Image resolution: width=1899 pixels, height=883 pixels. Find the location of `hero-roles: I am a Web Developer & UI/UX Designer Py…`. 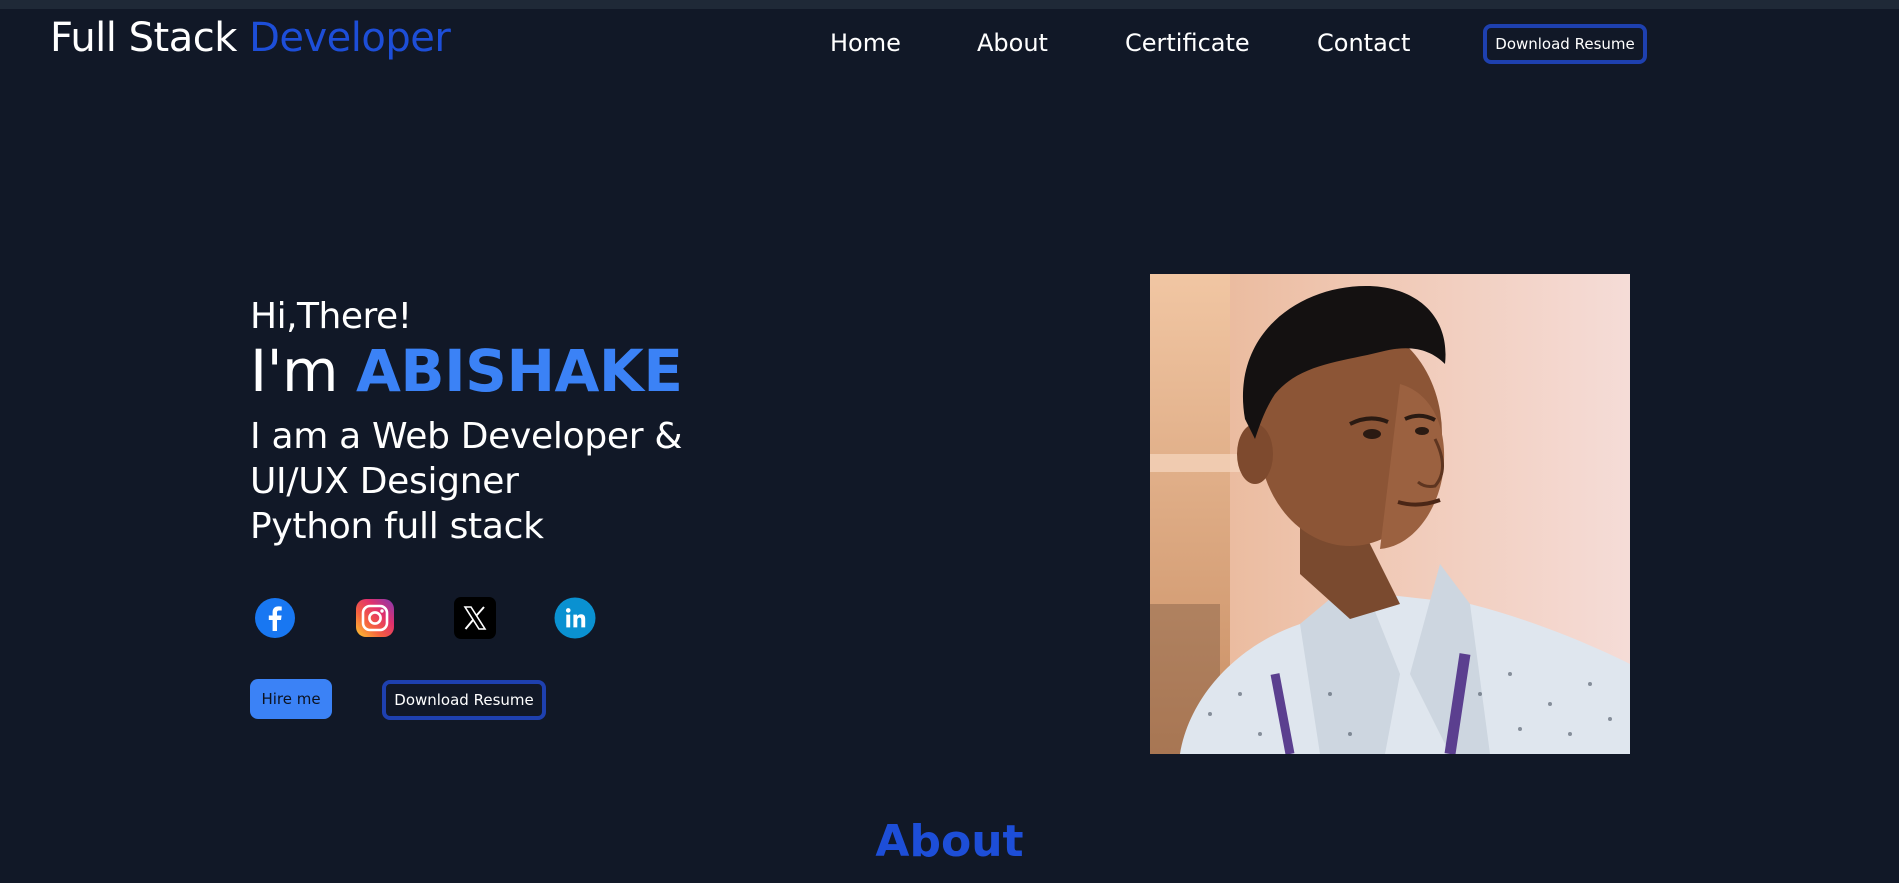

hero-roles: I am a Web Developer & UI/UX Designer Py… is located at coordinates (466, 481).